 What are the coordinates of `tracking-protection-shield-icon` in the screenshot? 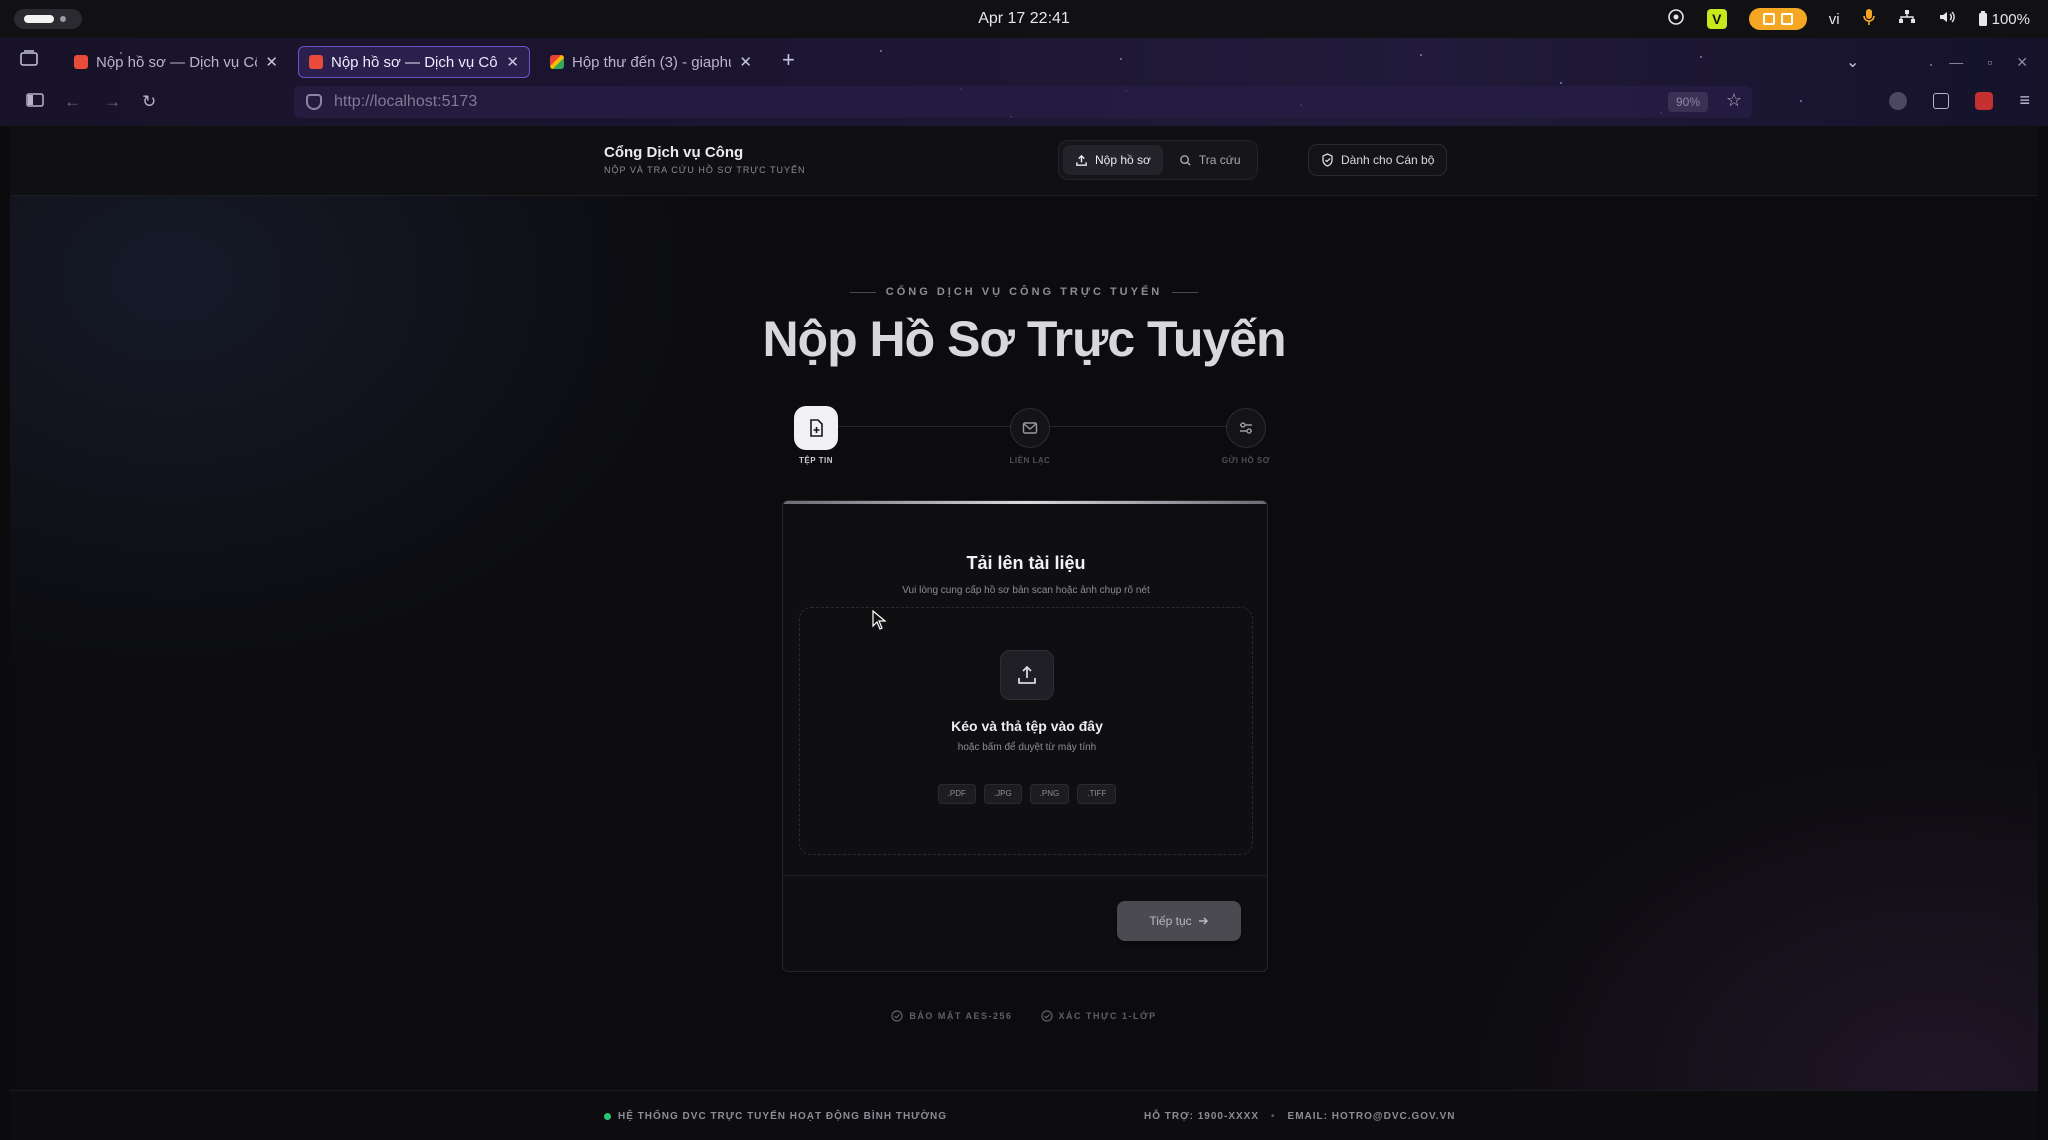 It's located at (314, 102).